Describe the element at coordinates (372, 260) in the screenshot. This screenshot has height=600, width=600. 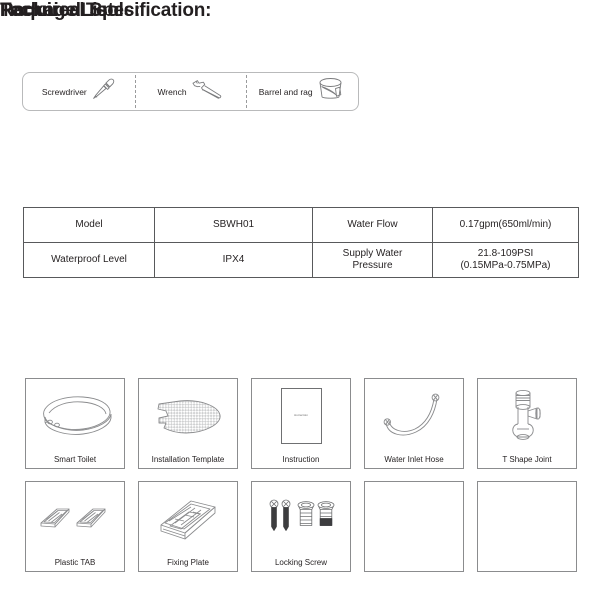
I see `spec-cell-pressure-label: Supply Water Pressure` at that location.